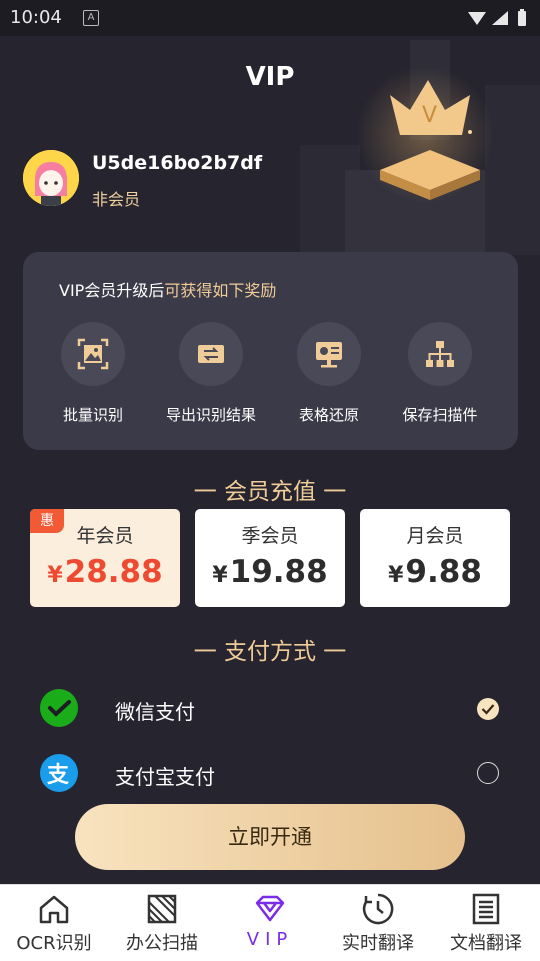 The image size is (540, 961). I want to click on benefit-batch-recognition: 批量识别, so click(93, 373).